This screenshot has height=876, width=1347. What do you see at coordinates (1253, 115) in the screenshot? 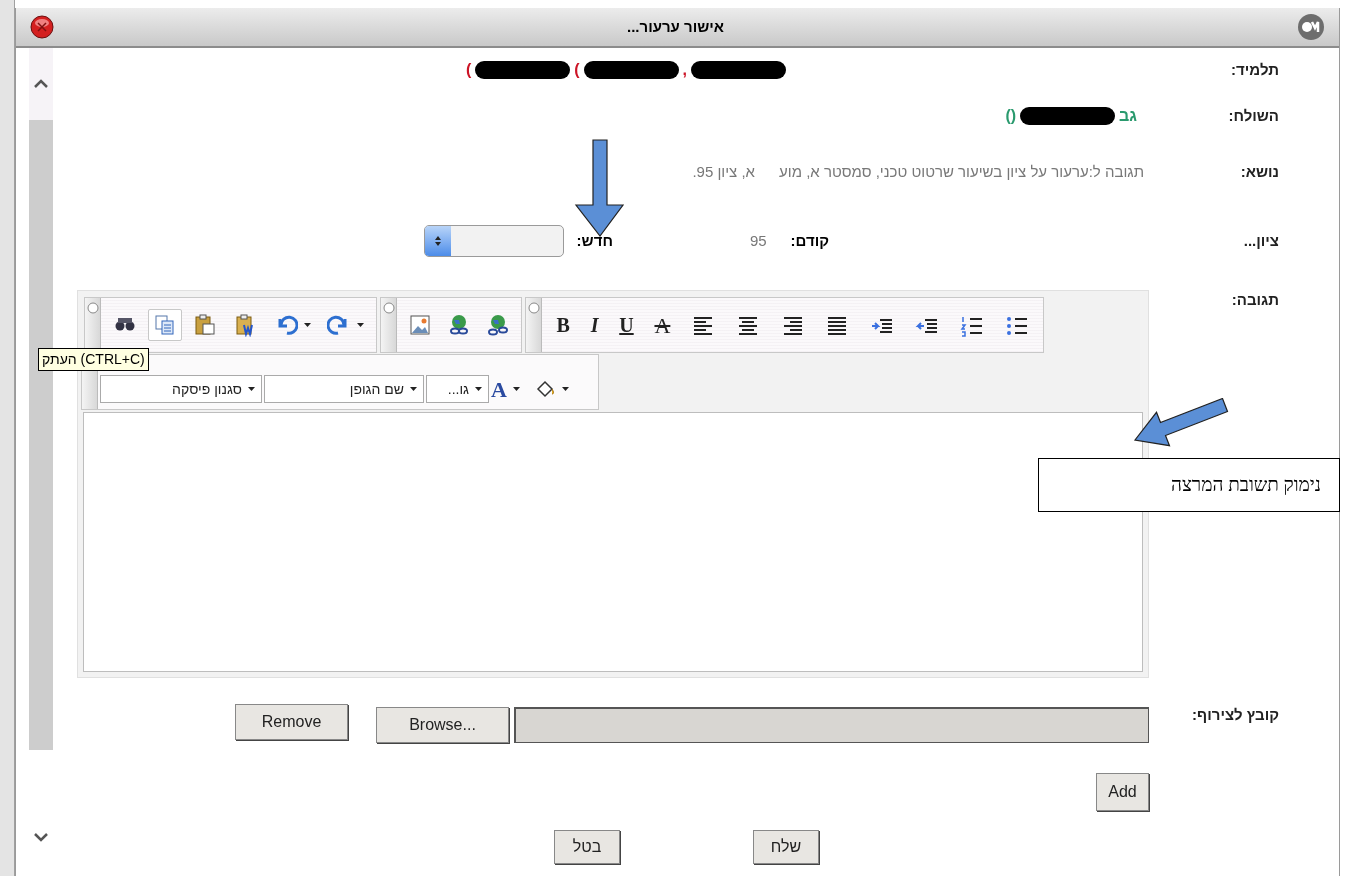
I see `field-label: השולח:` at bounding box center [1253, 115].